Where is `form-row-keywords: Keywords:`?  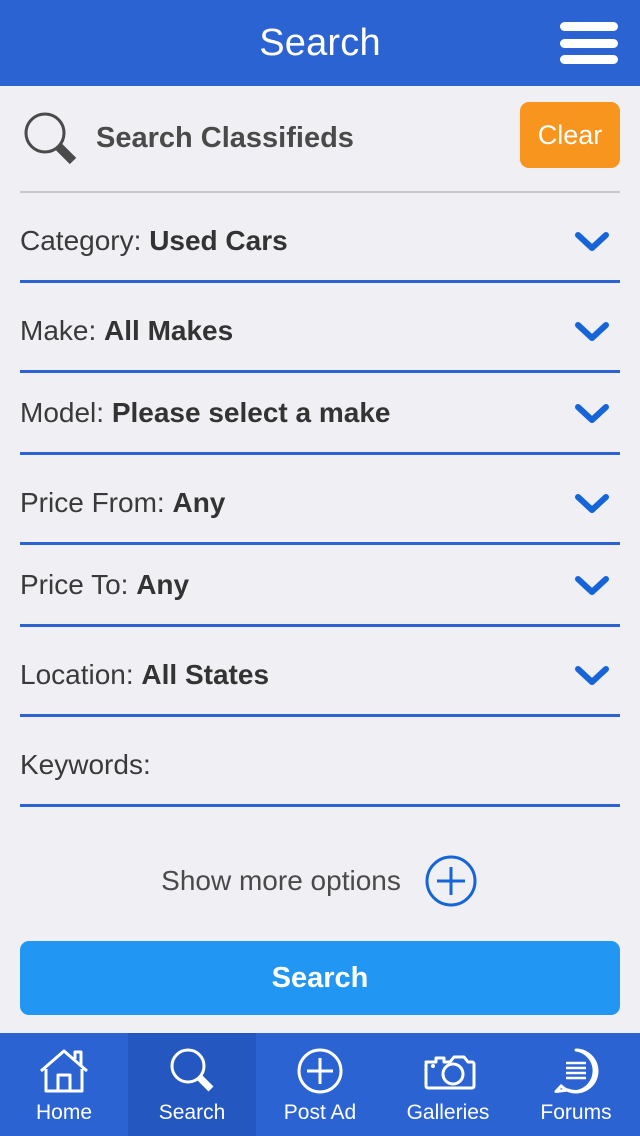 form-row-keywords: Keywords: is located at coordinates (320, 766).